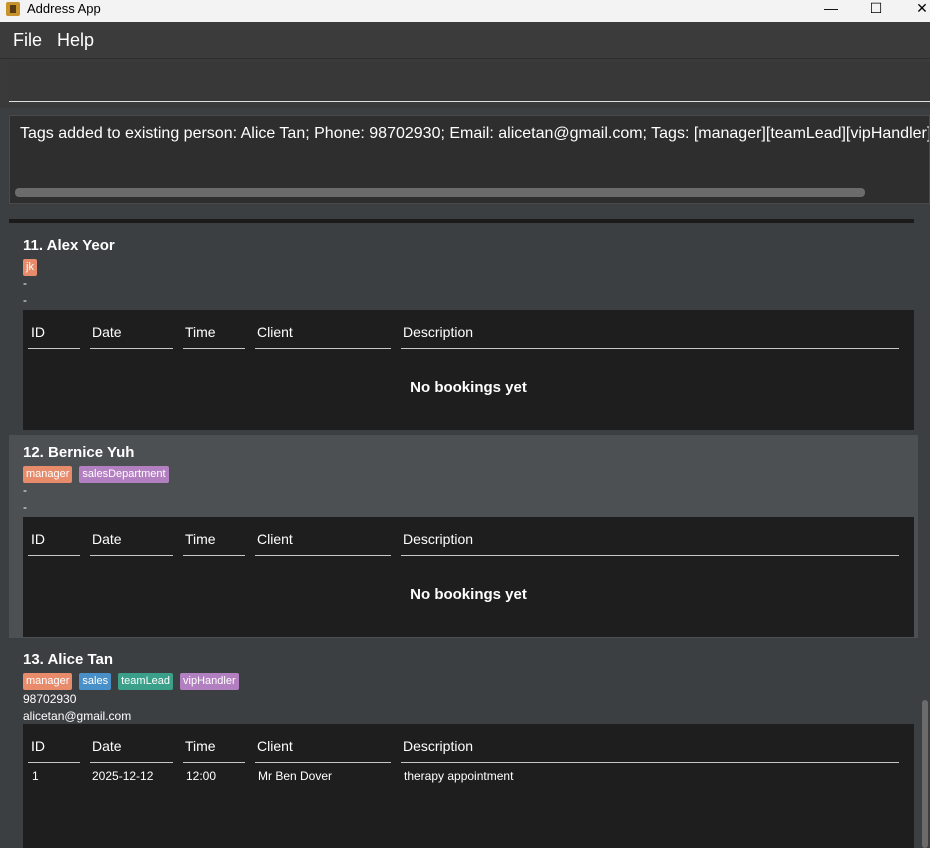 Image resolution: width=930 pixels, height=848 pixels. Describe the element at coordinates (77, 716) in the screenshot. I see `person-email: alicetan@gmail.com` at that location.